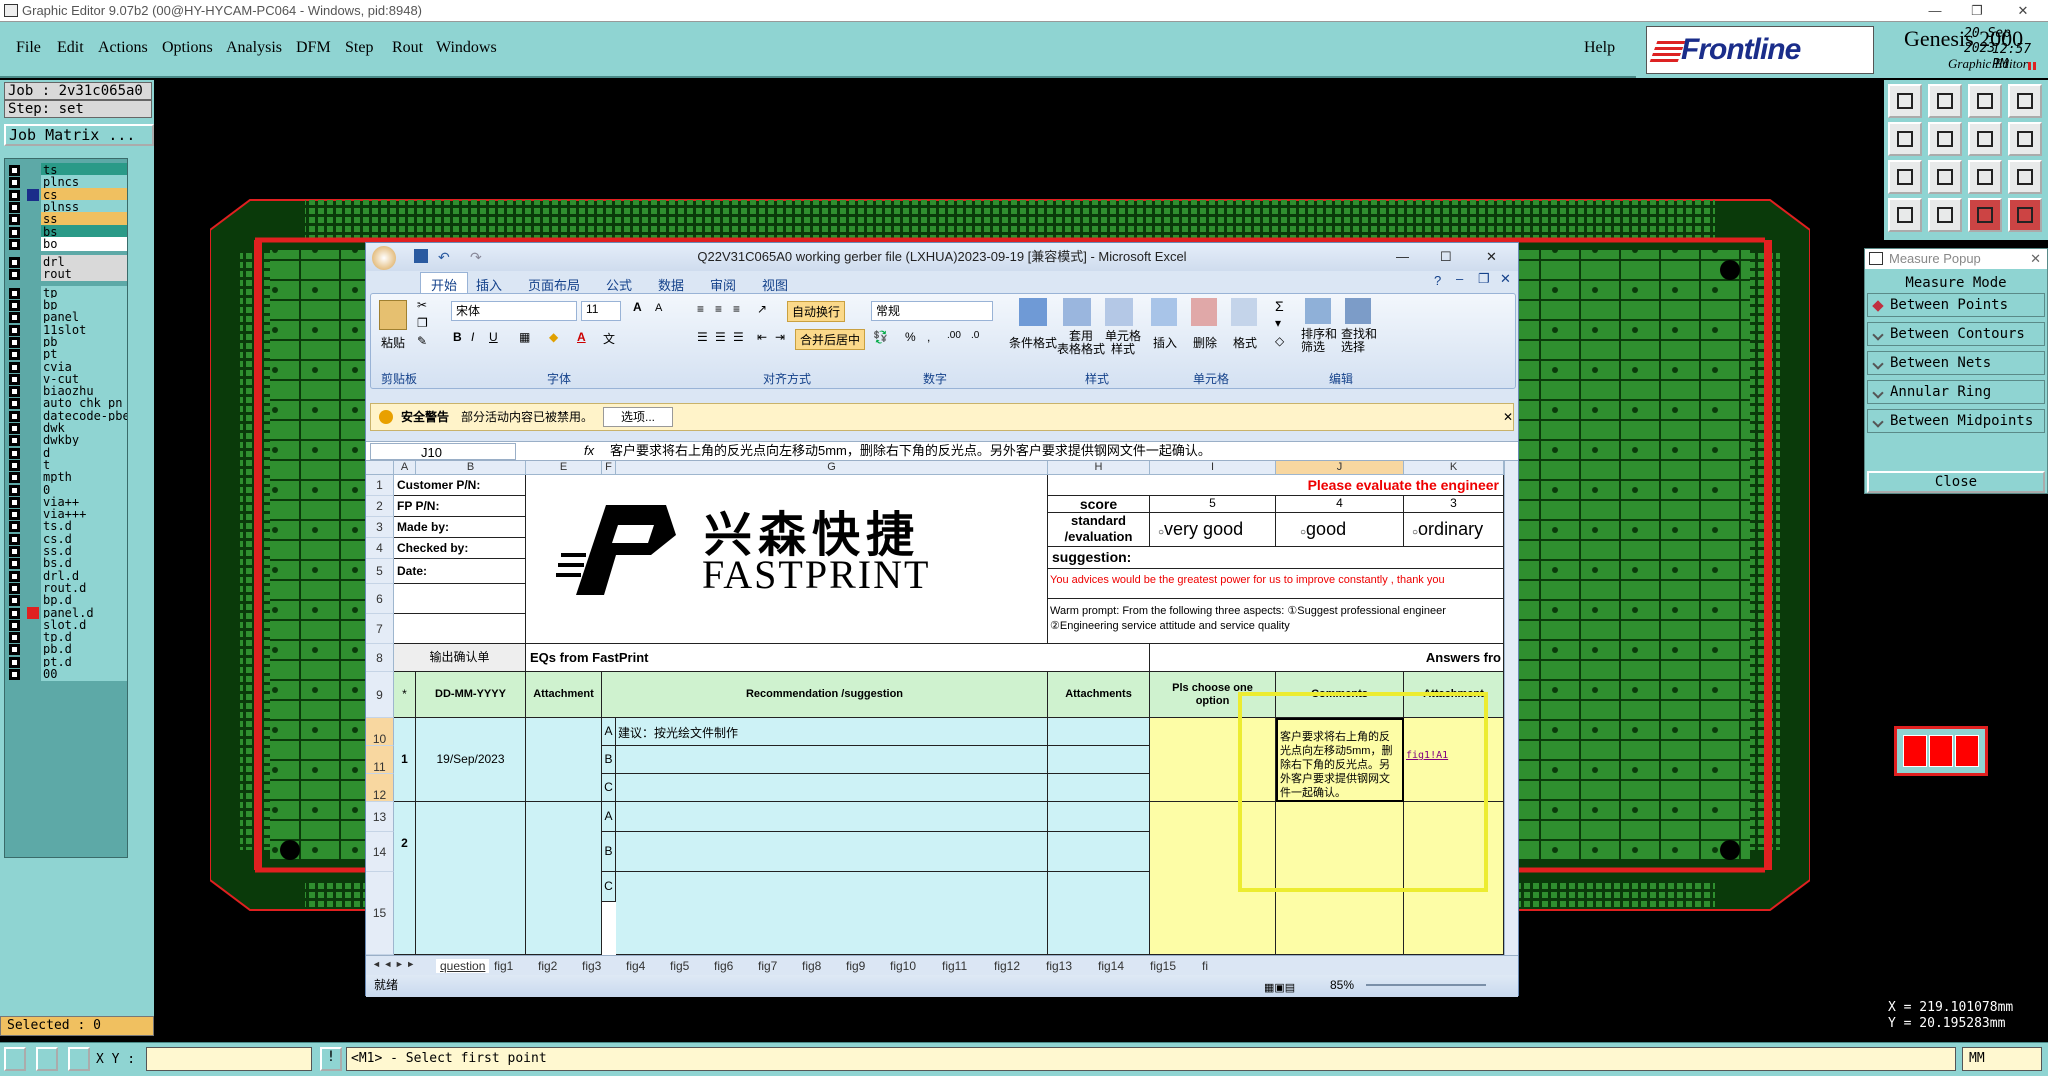  I want to click on recommendation-b, so click(832, 760).